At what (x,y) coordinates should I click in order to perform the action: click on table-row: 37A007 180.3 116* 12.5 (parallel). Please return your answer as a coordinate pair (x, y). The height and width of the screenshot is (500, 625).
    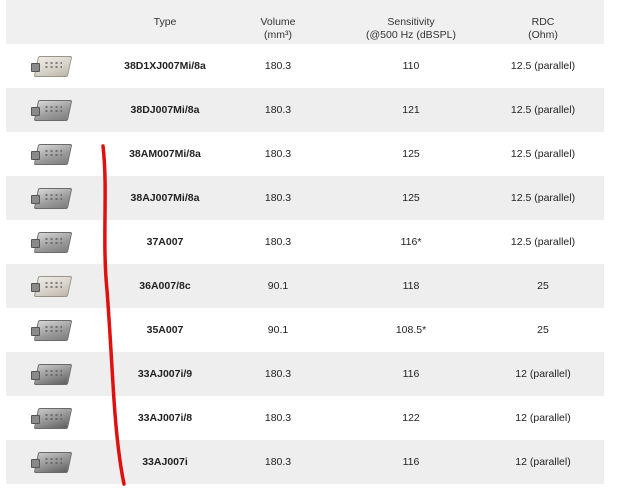
    Looking at the image, I should click on (305, 242).